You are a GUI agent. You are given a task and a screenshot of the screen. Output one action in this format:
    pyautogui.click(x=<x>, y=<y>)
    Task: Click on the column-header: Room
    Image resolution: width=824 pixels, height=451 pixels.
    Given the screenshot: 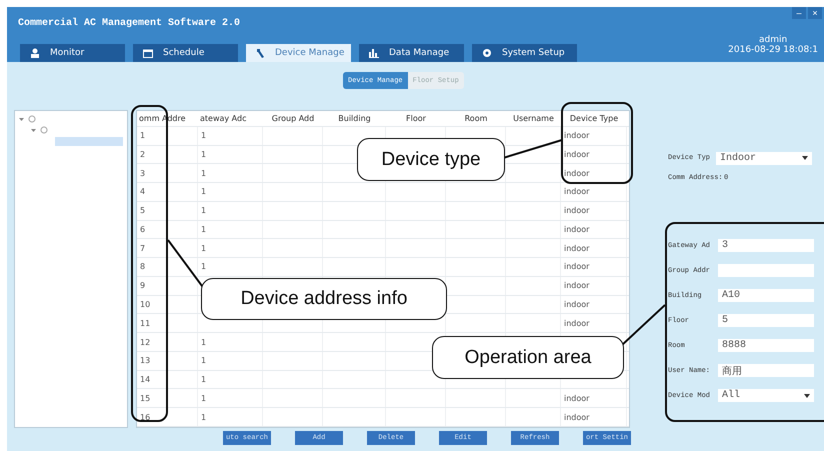 What is the action you would take?
    pyautogui.click(x=476, y=118)
    